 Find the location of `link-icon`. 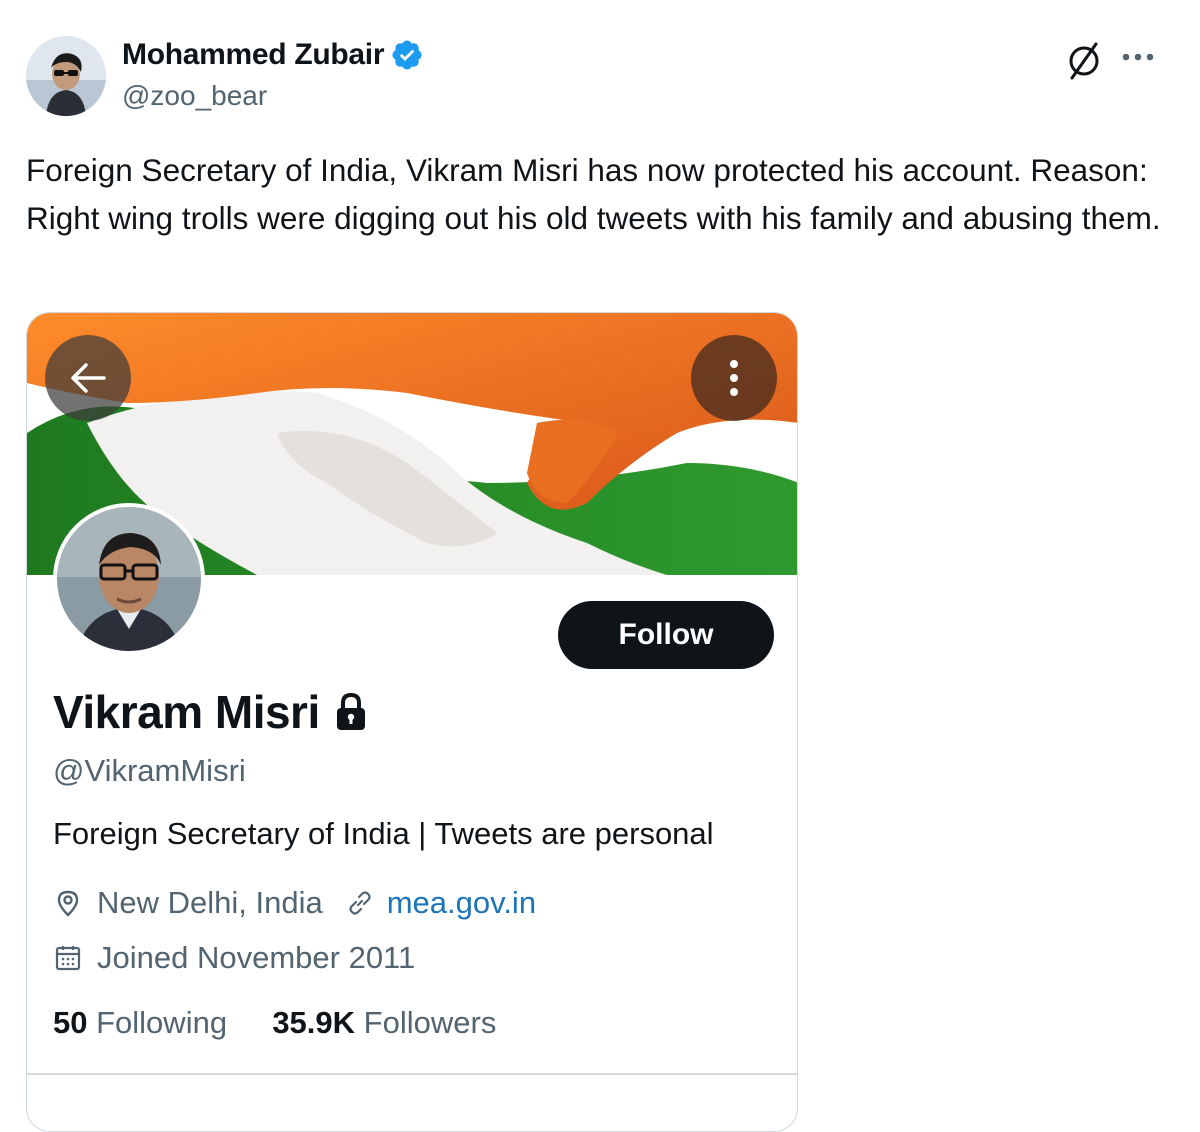

link-icon is located at coordinates (360, 903).